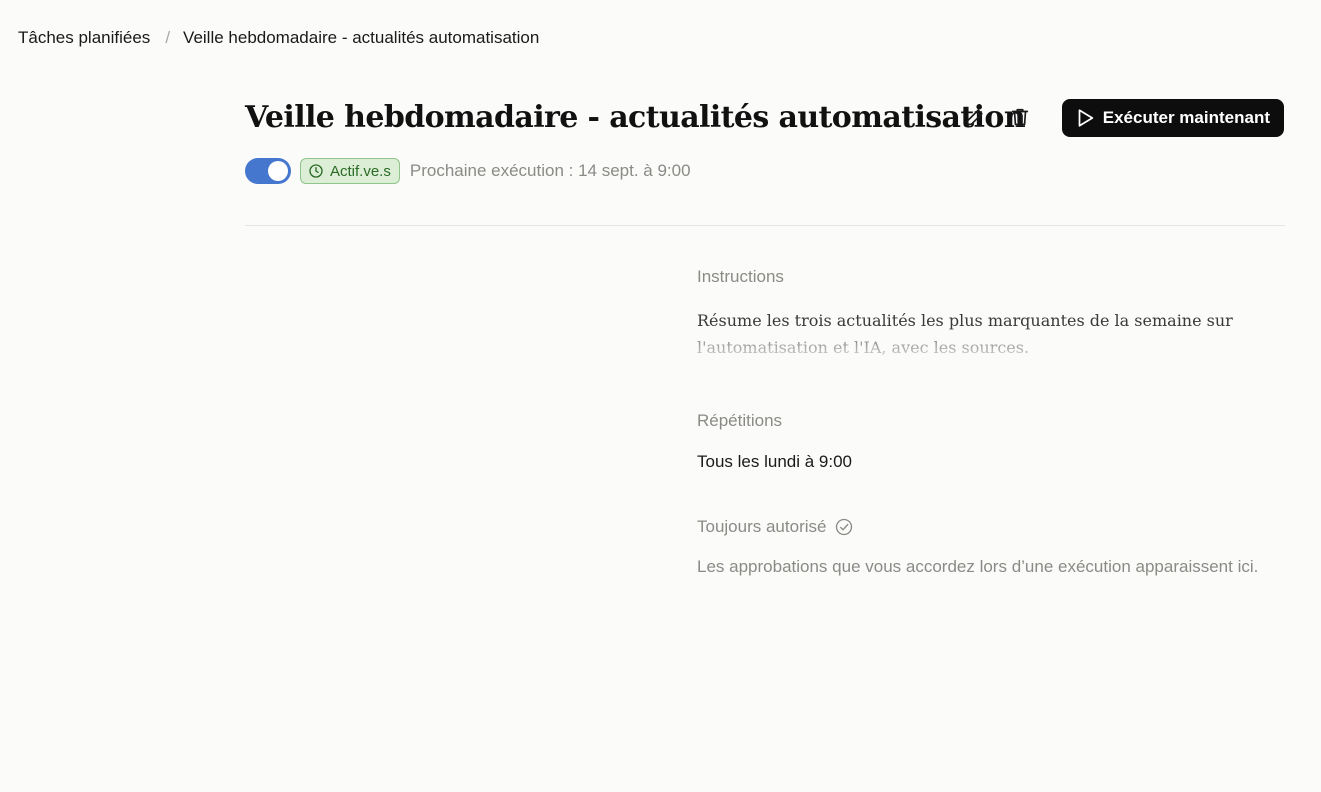 This screenshot has width=1321, height=792. I want to click on always-allowed-header: Toujours autorisé, so click(992, 527).